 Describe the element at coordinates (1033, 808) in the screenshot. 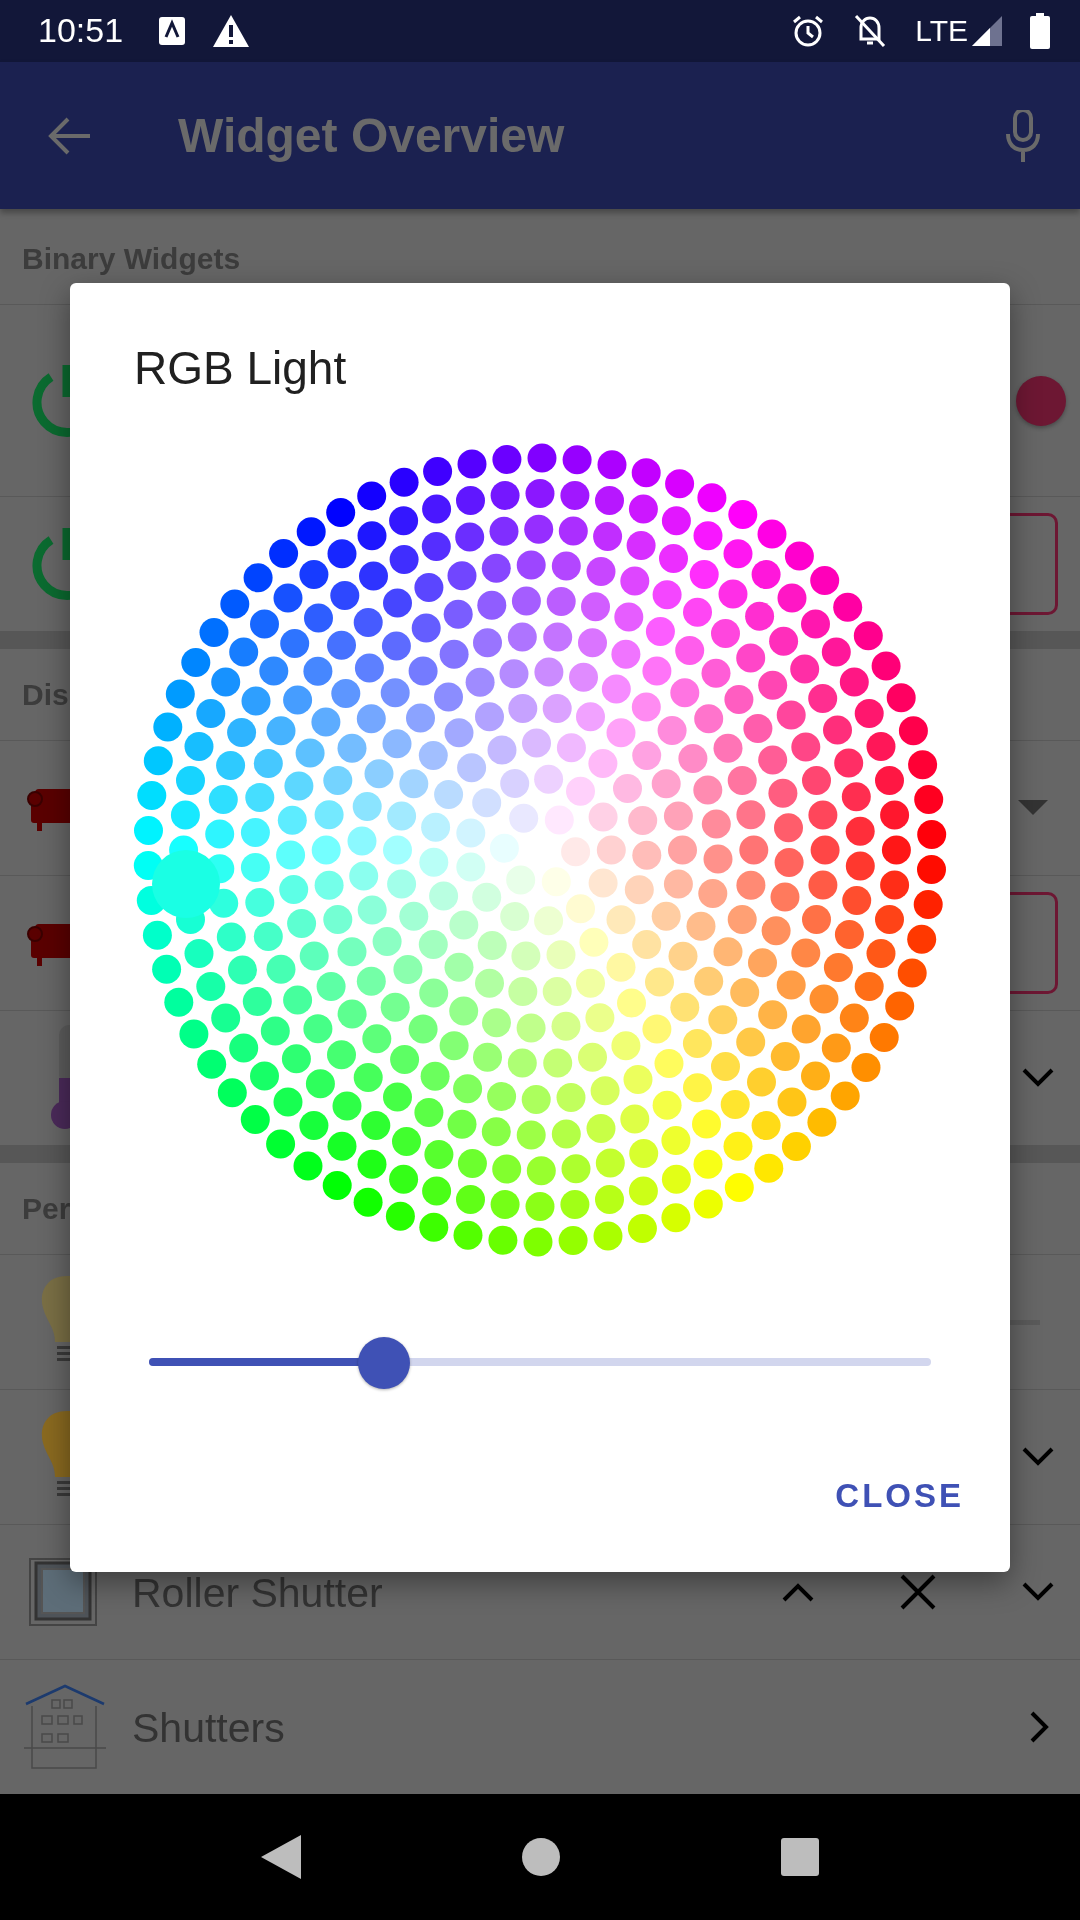

I see `dropdown-arrow-icon` at that location.